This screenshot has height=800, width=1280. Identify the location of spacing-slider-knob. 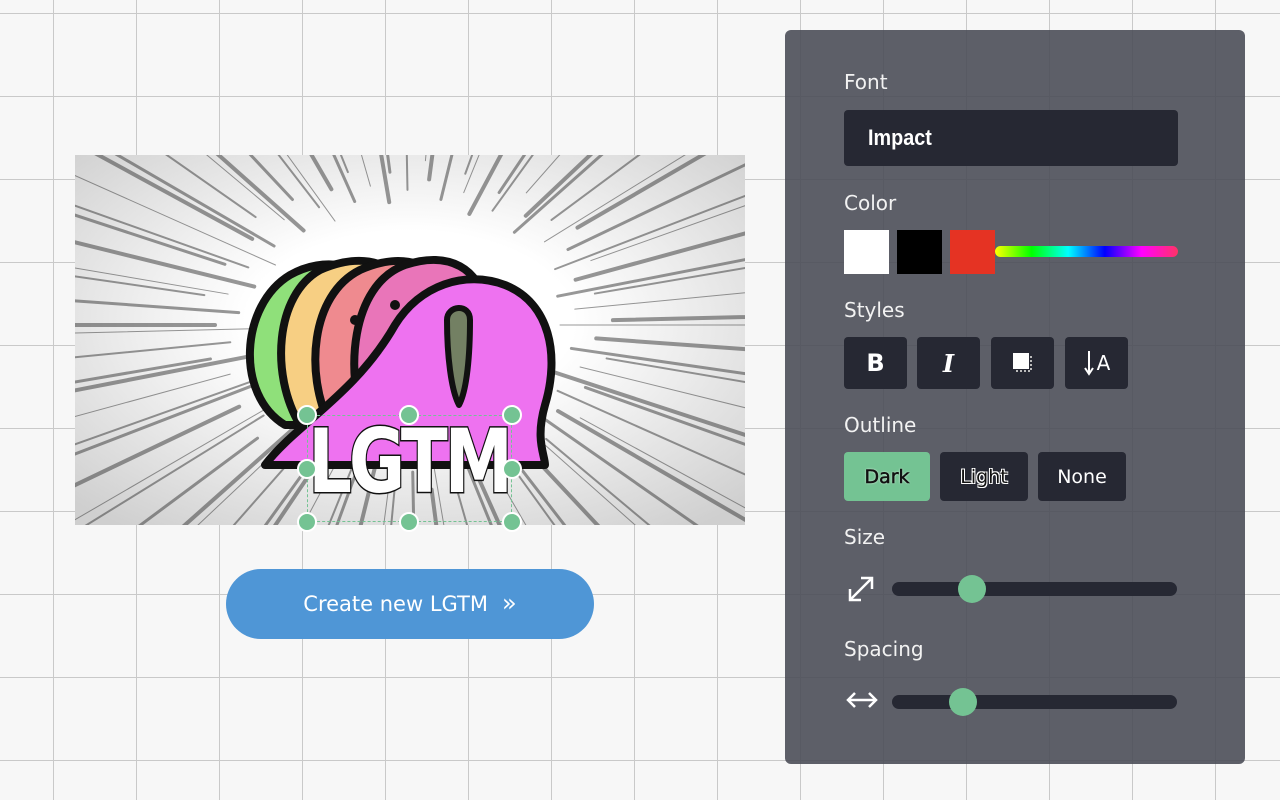
(963, 702).